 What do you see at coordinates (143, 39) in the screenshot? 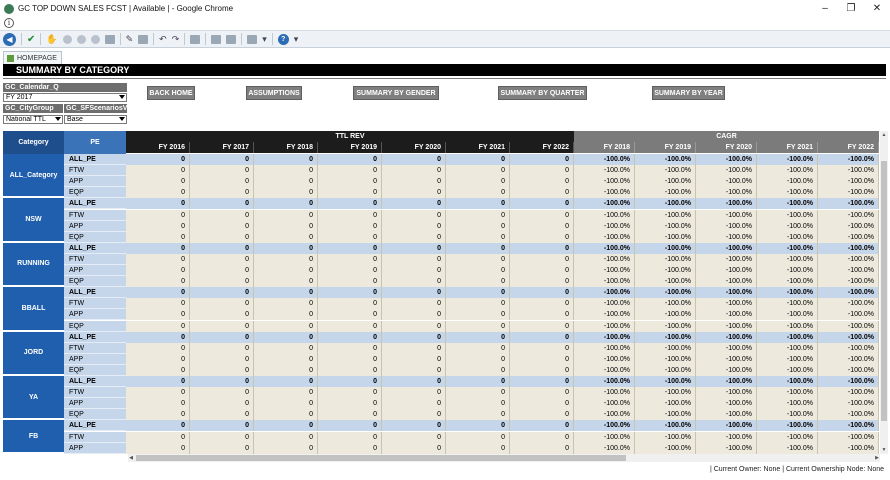
I see `table-icon` at bounding box center [143, 39].